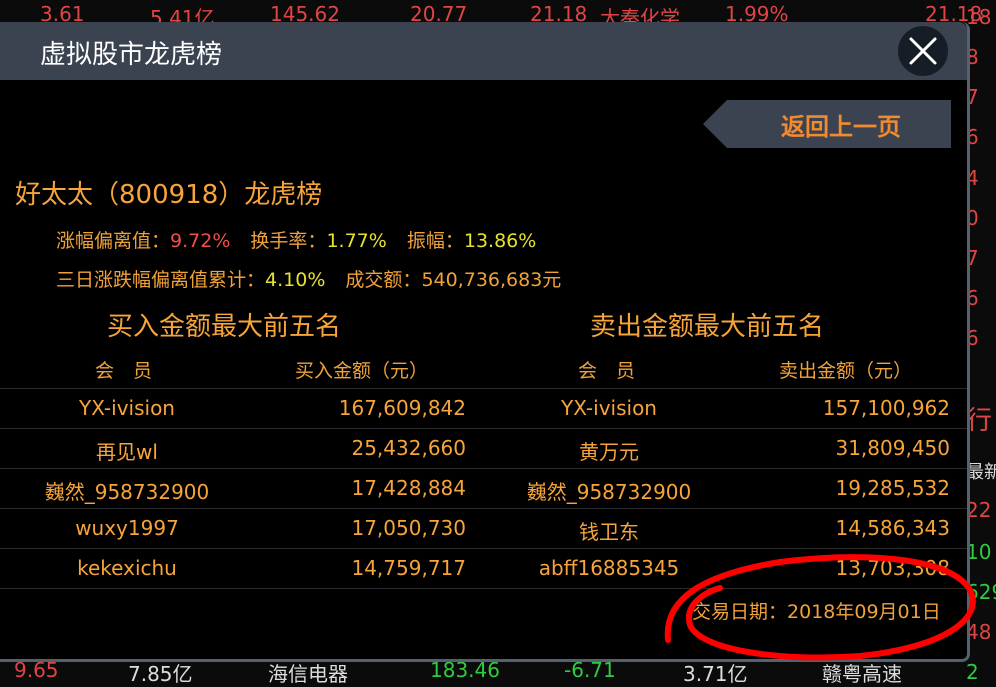 The width and height of the screenshot is (996, 687). I want to click on bg-cell: 最新, so click(981, 472).